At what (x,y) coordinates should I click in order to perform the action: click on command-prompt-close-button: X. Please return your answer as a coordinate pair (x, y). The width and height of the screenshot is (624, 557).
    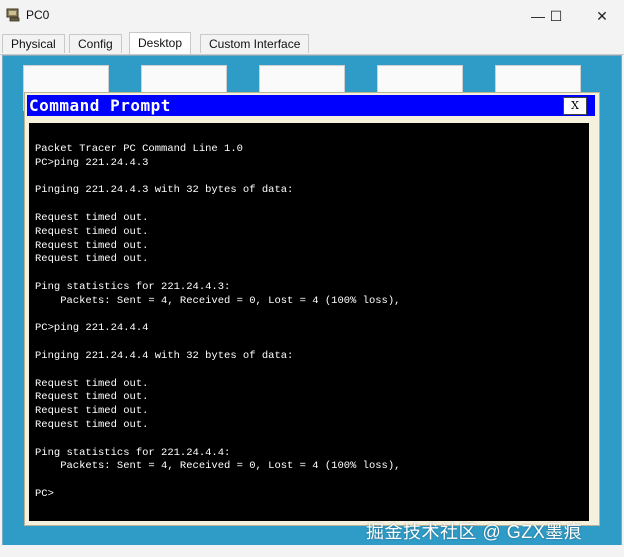
    Looking at the image, I should click on (575, 106).